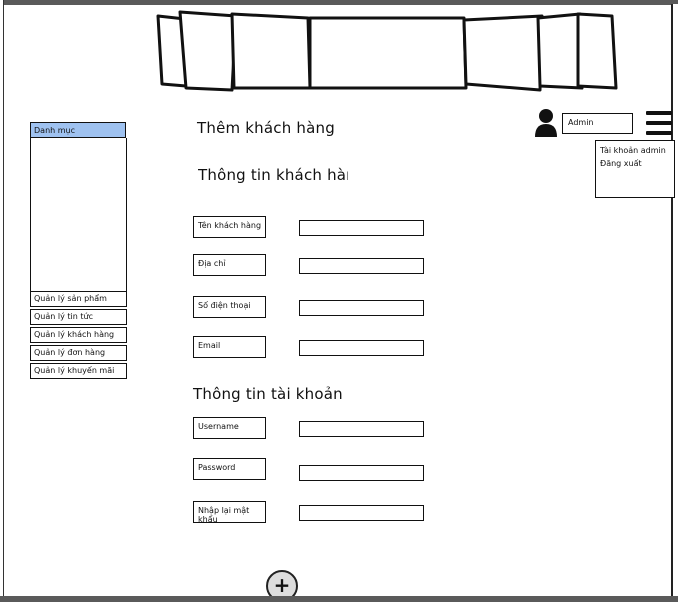 Image resolution: width=678 pixels, height=602 pixels. What do you see at coordinates (268, 394) in the screenshot?
I see `section-title-account: Thông tin tài khoản` at bounding box center [268, 394].